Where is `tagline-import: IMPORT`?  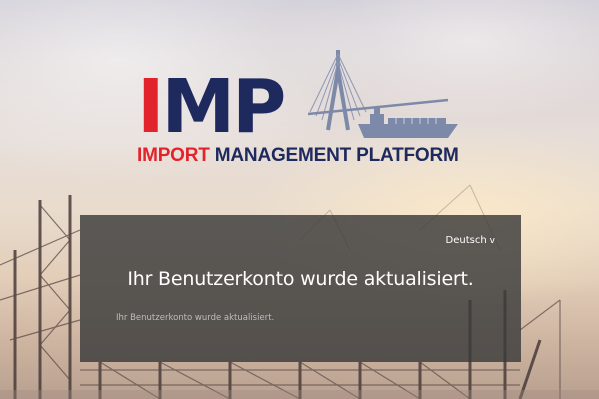 tagline-import: IMPORT is located at coordinates (173, 155).